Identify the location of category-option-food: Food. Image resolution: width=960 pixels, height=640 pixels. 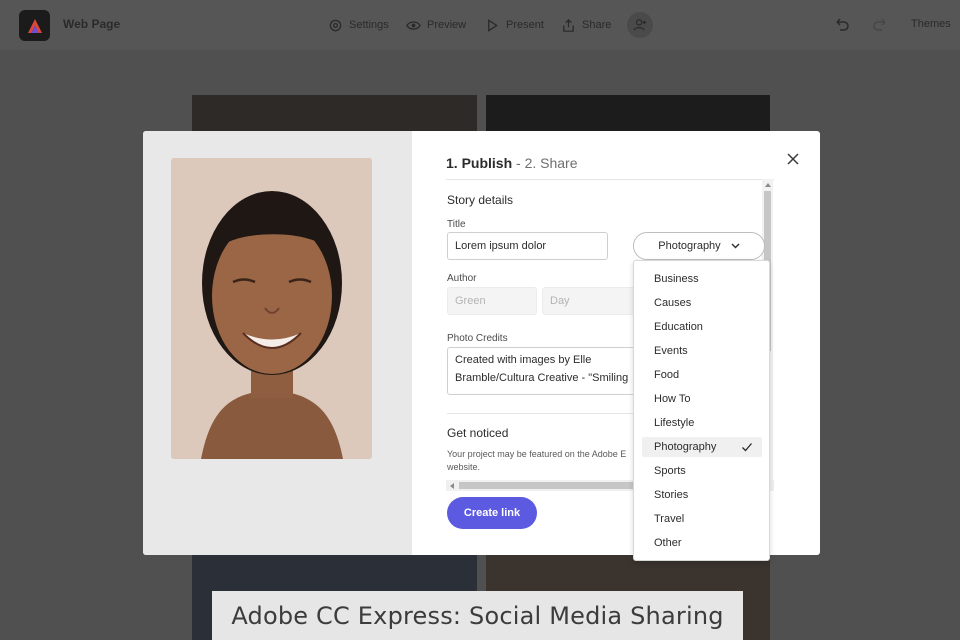
(702, 375).